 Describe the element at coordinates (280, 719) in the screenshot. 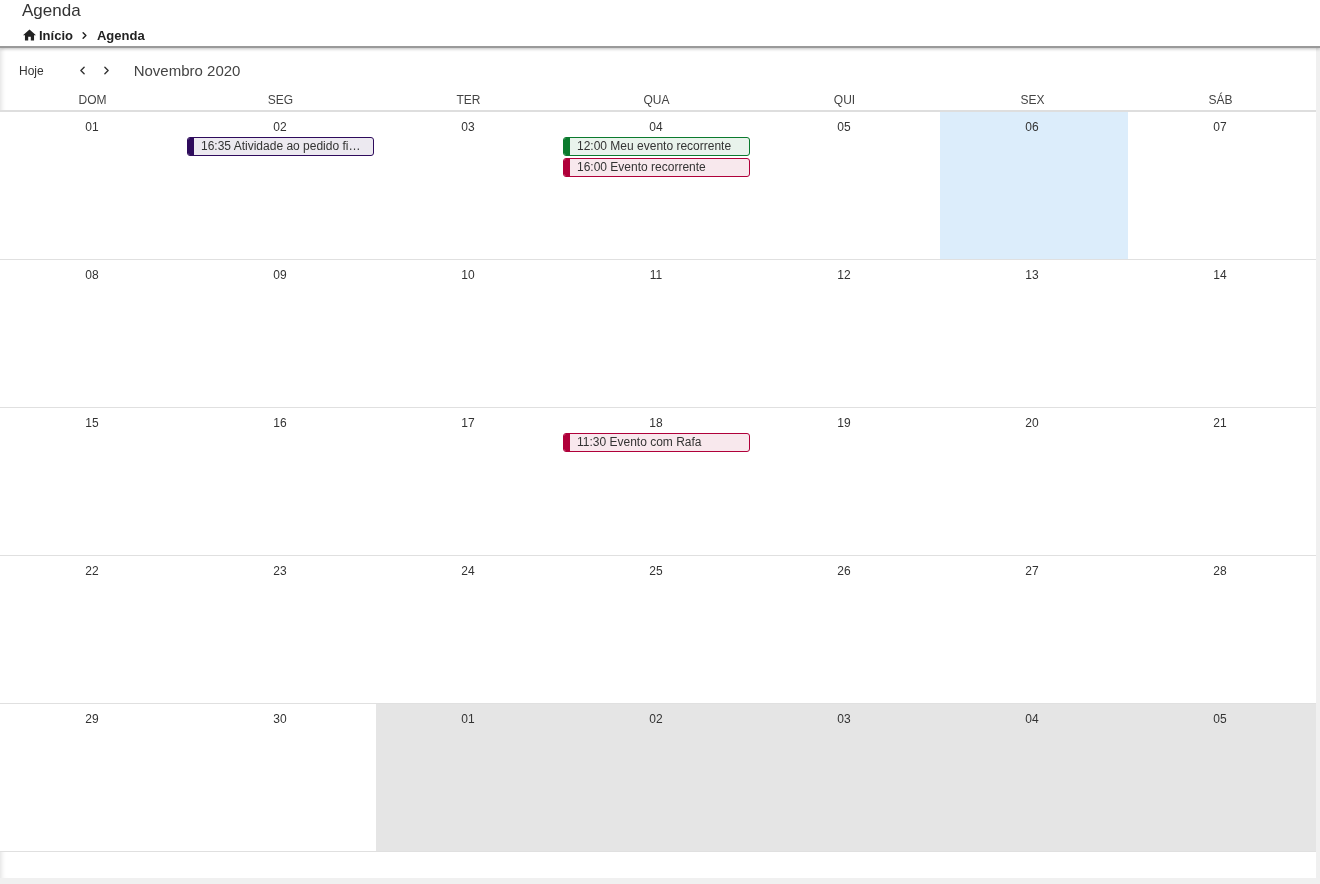

I see `day-number: 30` at that location.